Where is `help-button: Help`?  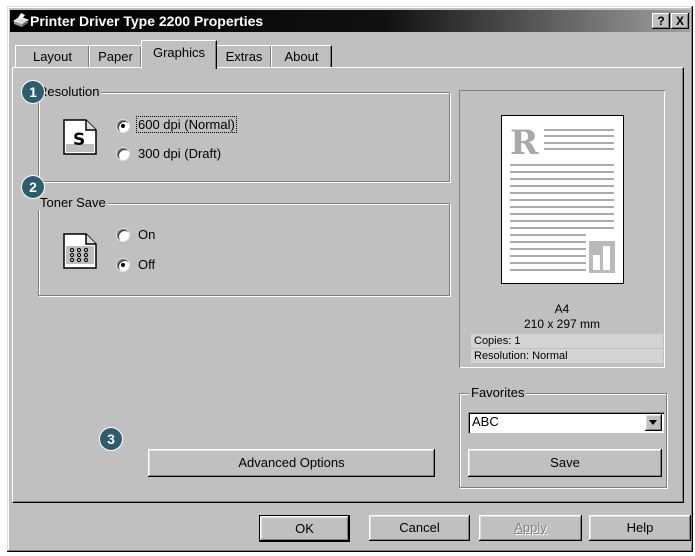
help-button: Help is located at coordinates (640, 528).